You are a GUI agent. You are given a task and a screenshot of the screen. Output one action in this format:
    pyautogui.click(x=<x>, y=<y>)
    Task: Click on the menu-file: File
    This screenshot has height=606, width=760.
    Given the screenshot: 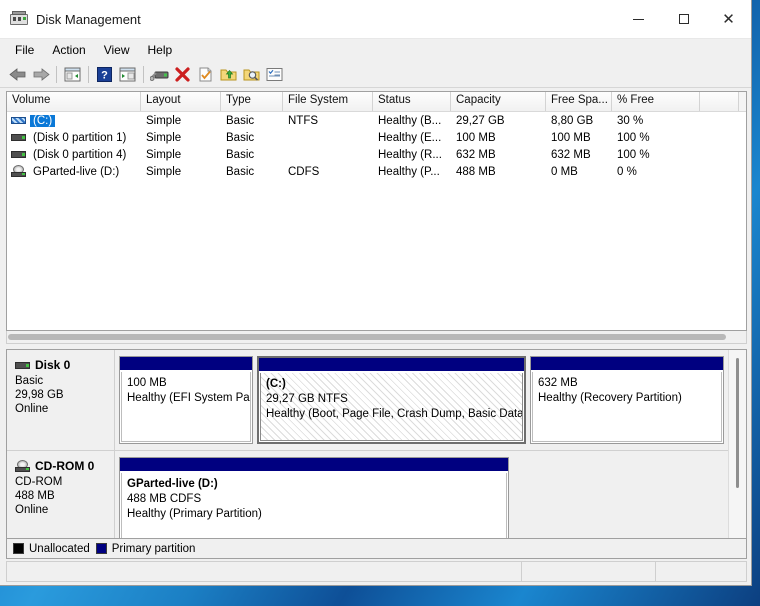 What is the action you would take?
    pyautogui.click(x=24, y=50)
    